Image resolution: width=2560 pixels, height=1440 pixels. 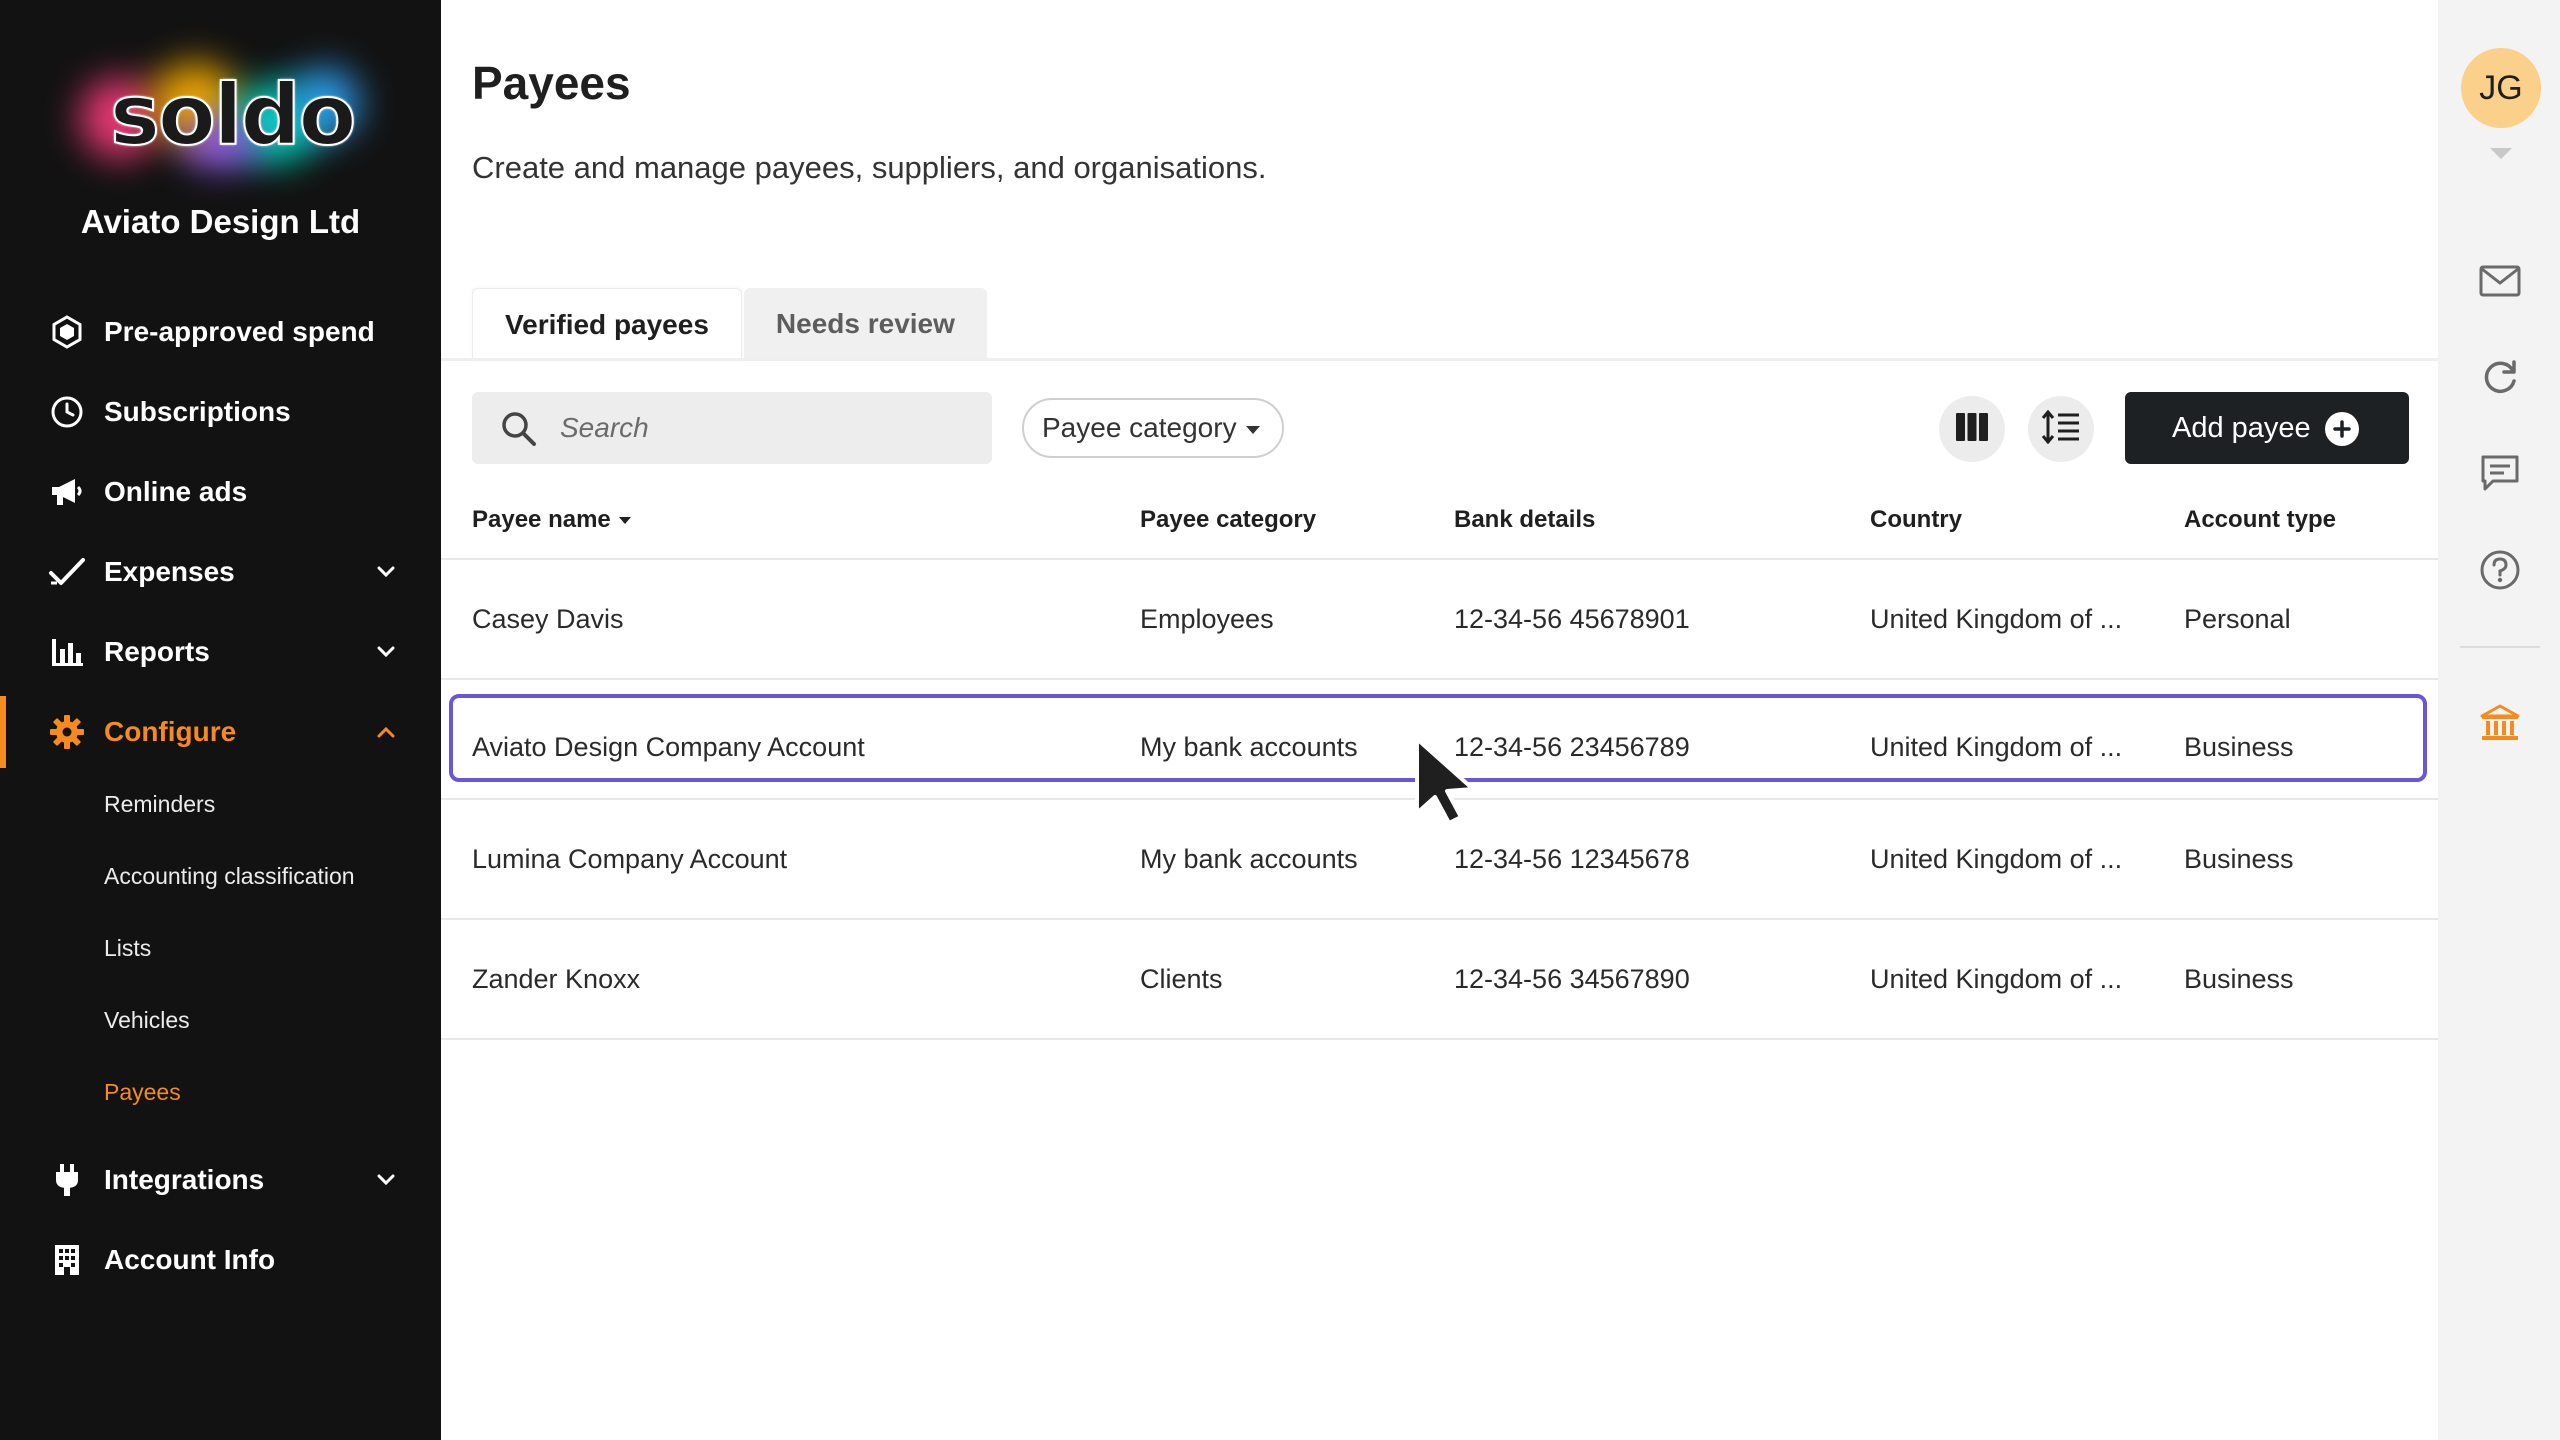 What do you see at coordinates (233, 115) in the screenshot?
I see `logo-text: soldo` at bounding box center [233, 115].